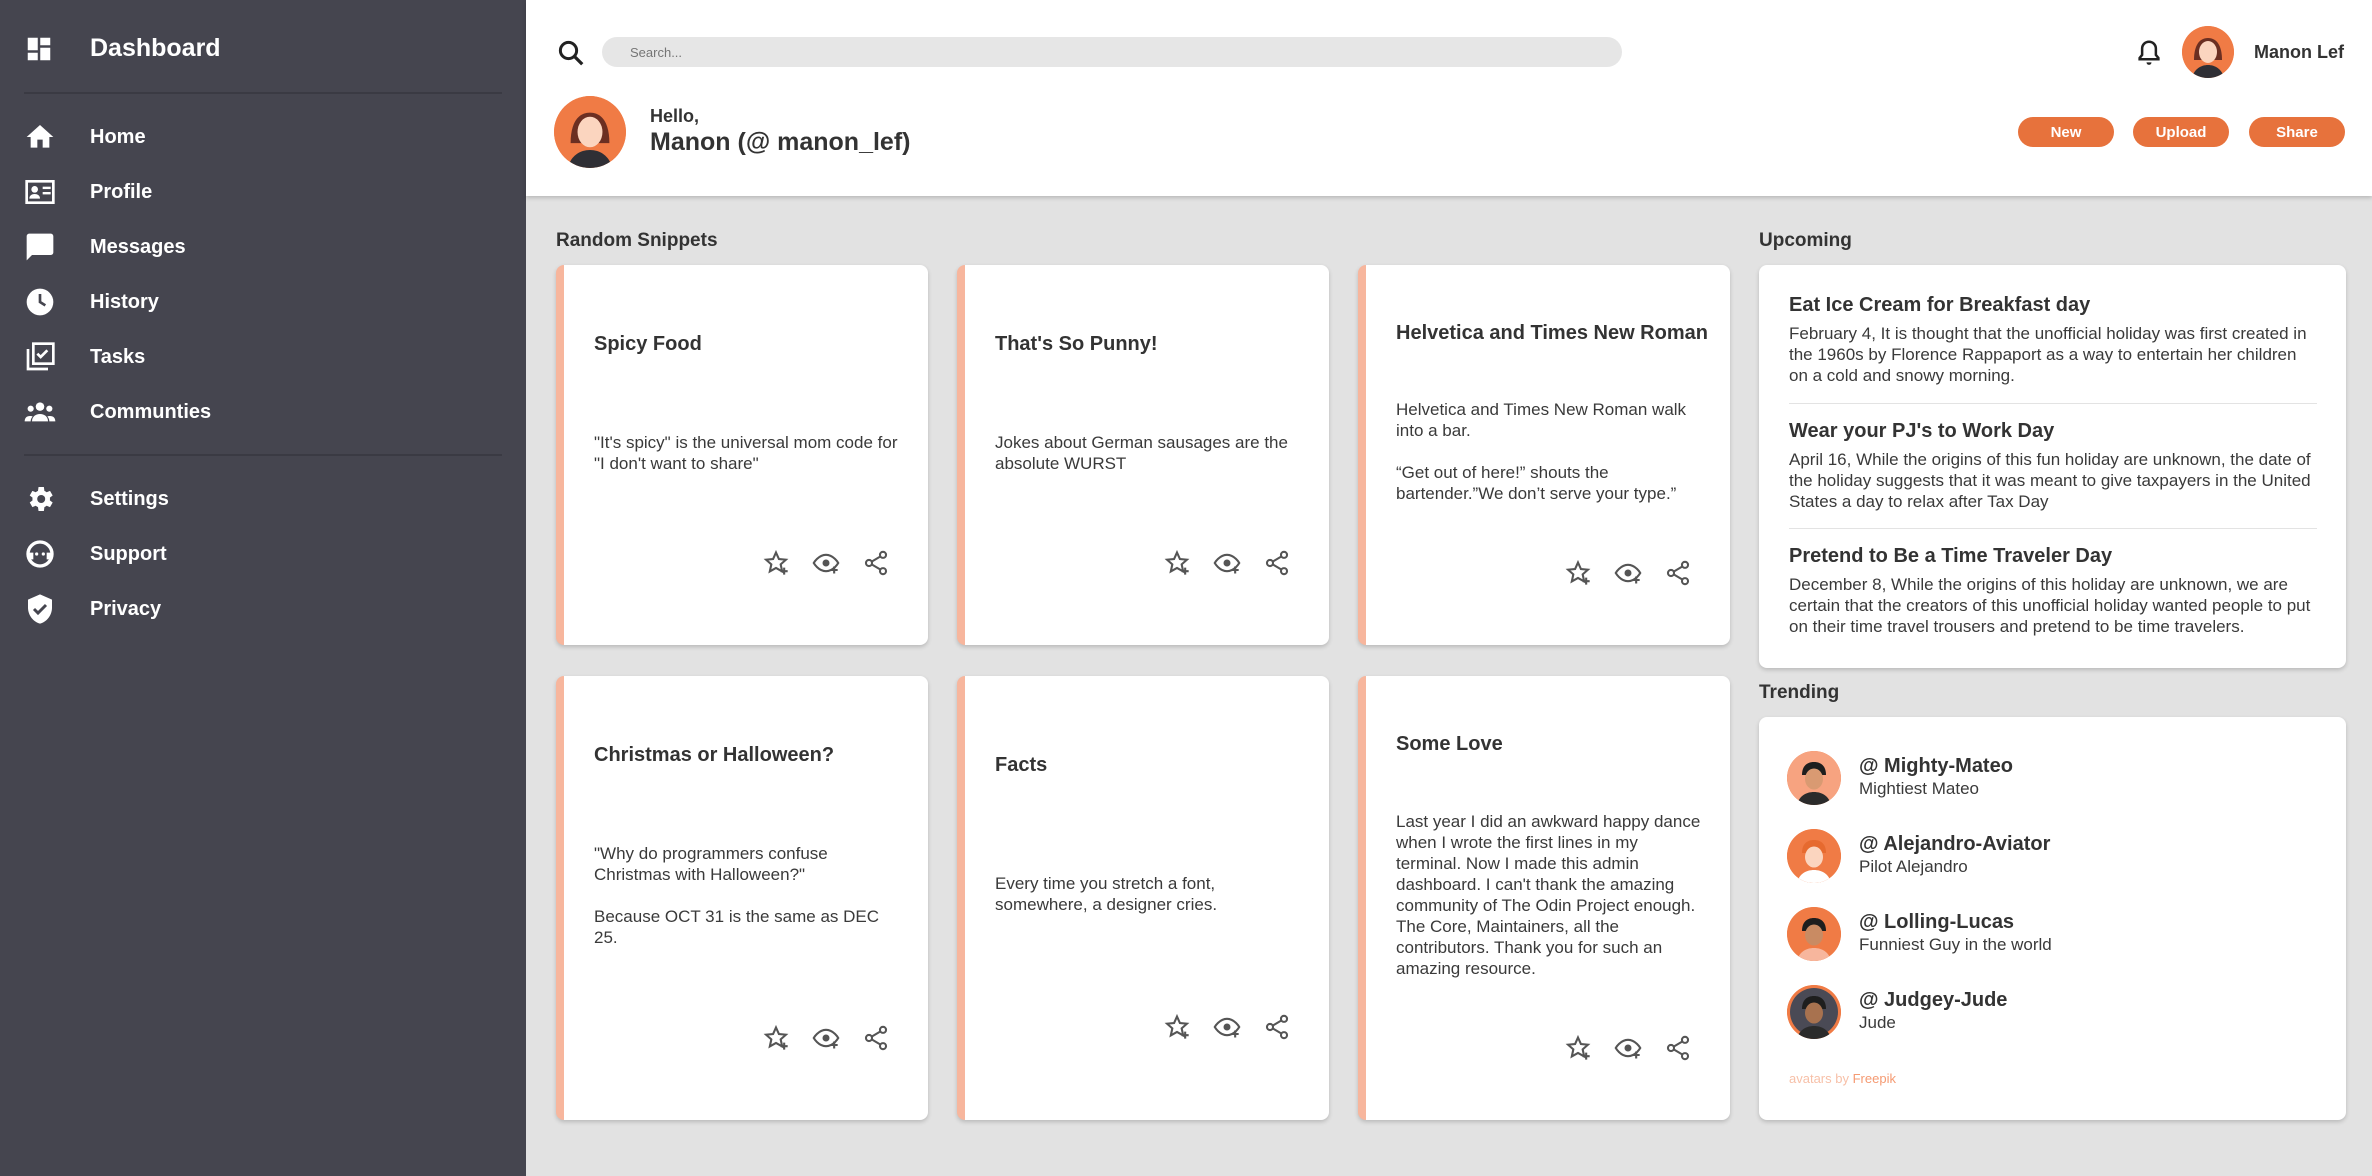 The width and height of the screenshot is (2372, 1176). I want to click on tasks-icon, so click(40, 357).